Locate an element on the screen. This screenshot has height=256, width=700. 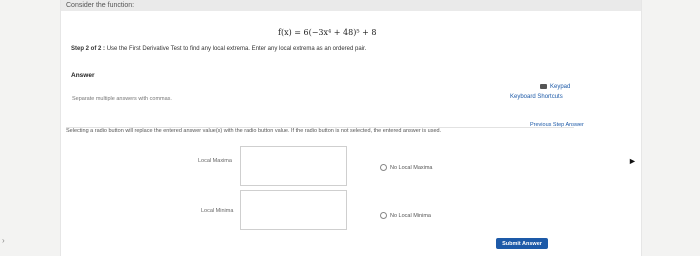
no-local-minima-option: No Local Minima is located at coordinates (405, 215).